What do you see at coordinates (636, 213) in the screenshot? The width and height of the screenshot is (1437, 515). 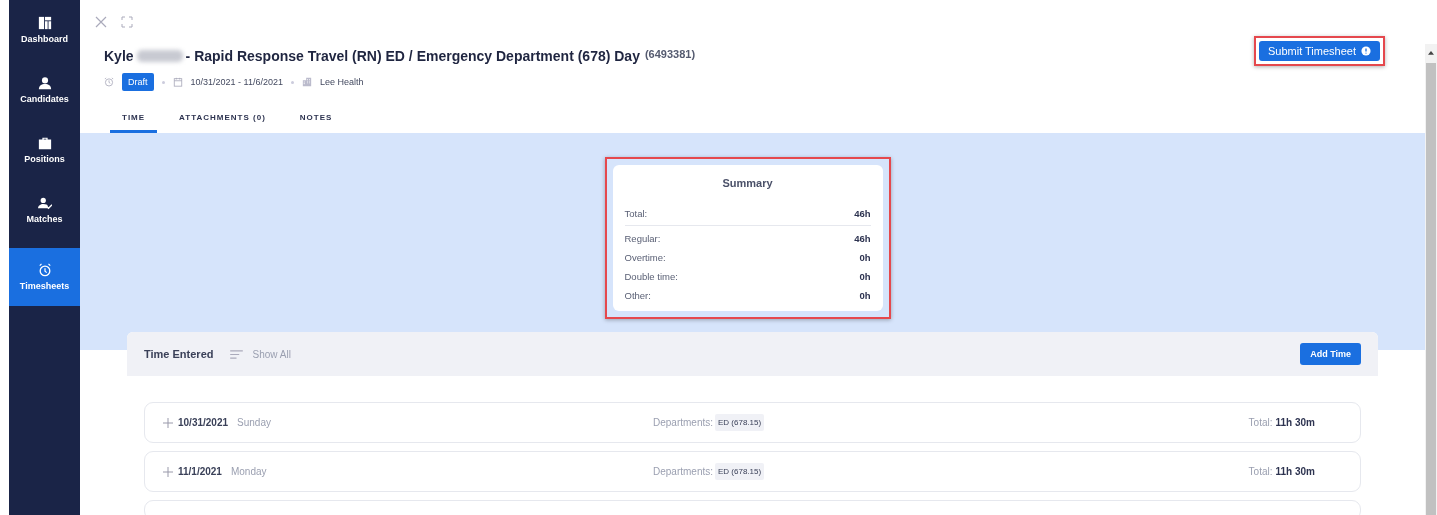 I see `summary-label: Total:` at bounding box center [636, 213].